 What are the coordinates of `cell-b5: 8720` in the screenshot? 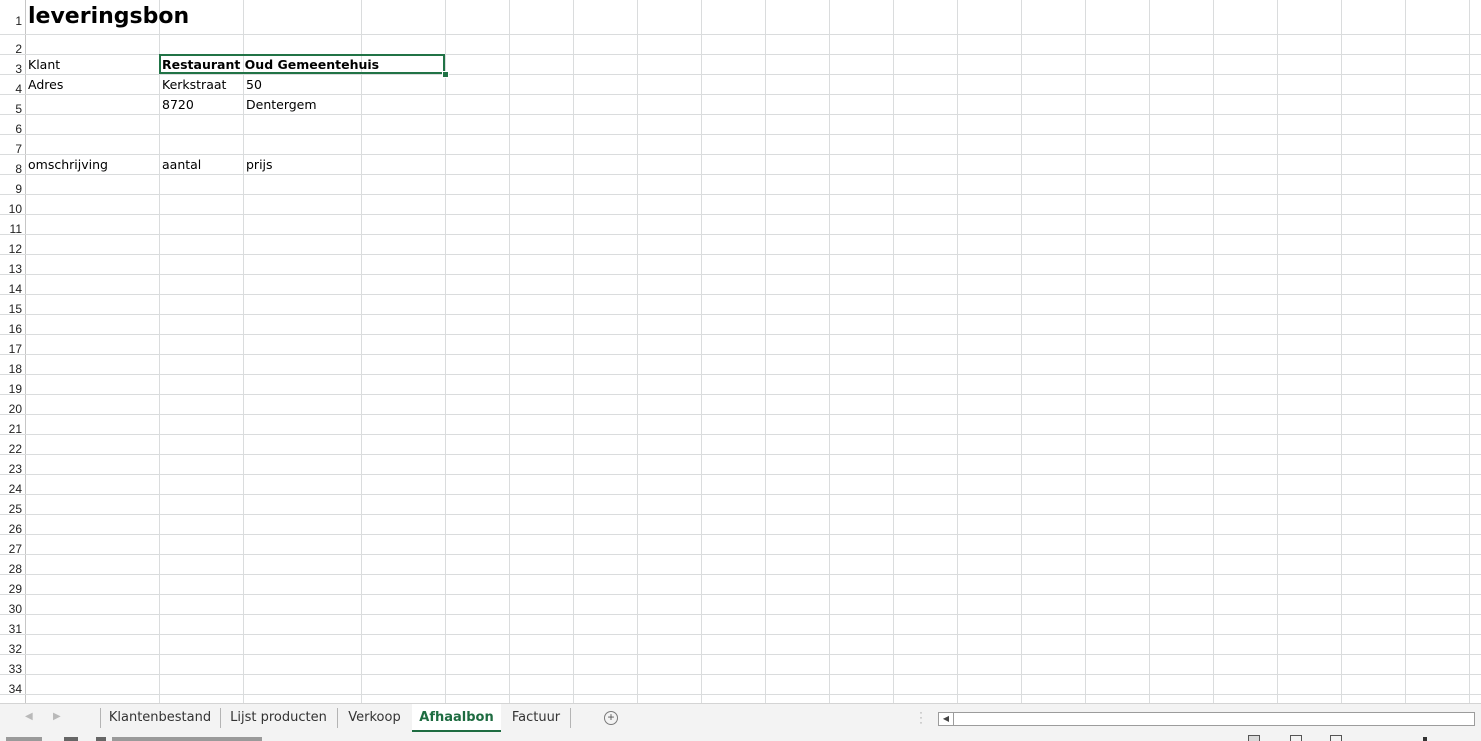 It's located at (176, 105).